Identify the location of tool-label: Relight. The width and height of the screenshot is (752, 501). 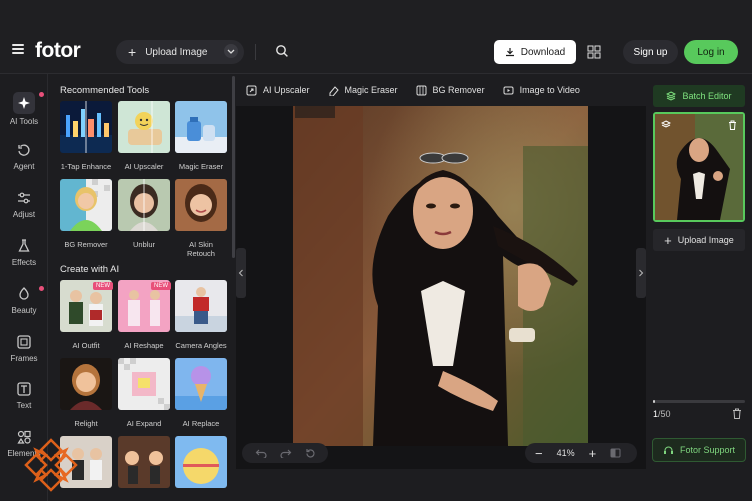
(86, 423).